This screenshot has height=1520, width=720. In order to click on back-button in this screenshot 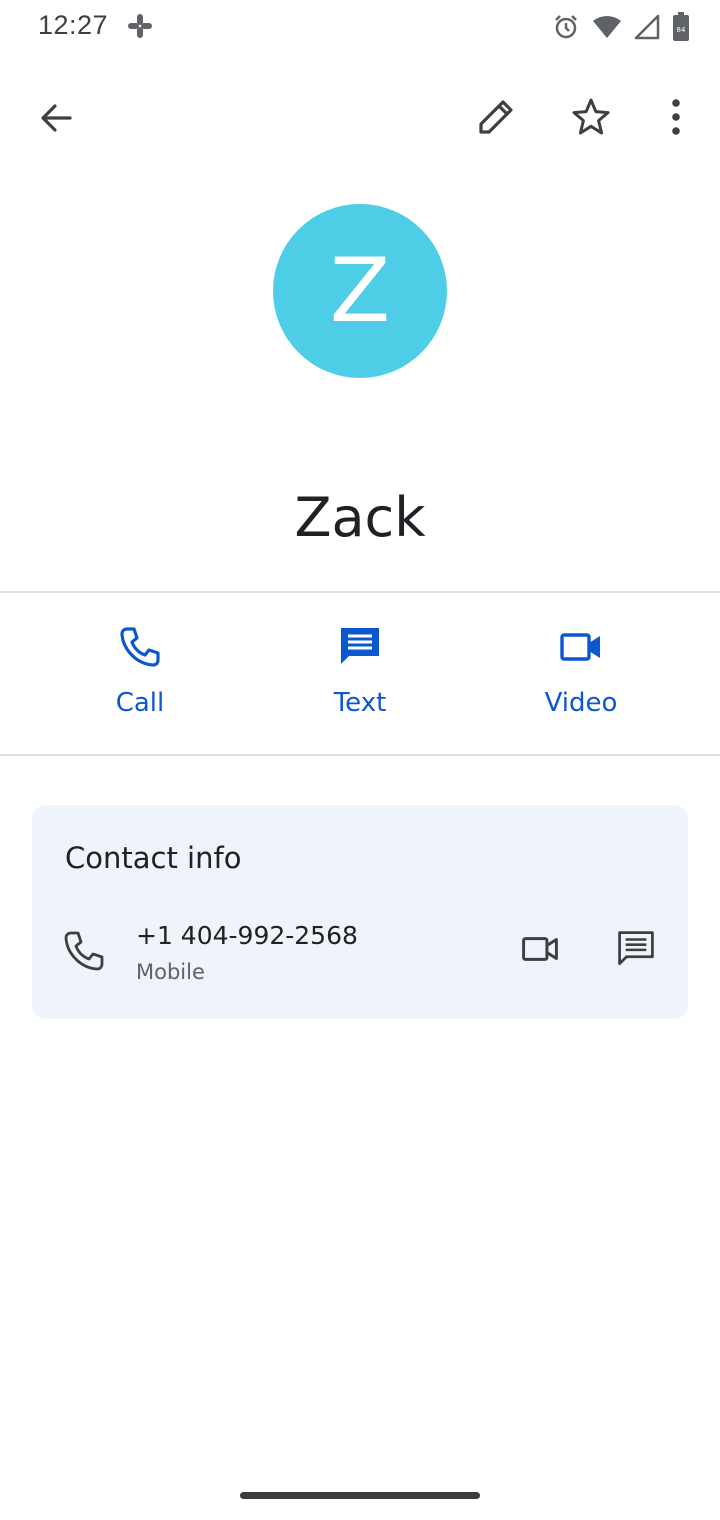, I will do `click(56, 118)`.